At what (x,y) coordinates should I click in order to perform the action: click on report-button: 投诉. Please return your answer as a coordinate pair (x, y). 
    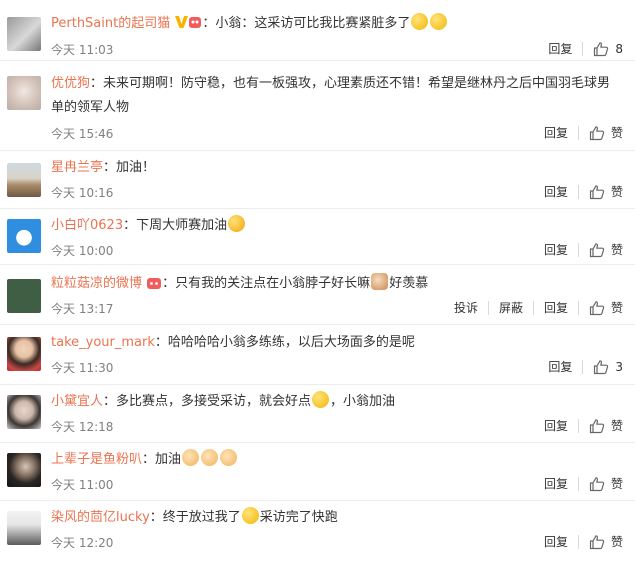
    Looking at the image, I should click on (466, 307).